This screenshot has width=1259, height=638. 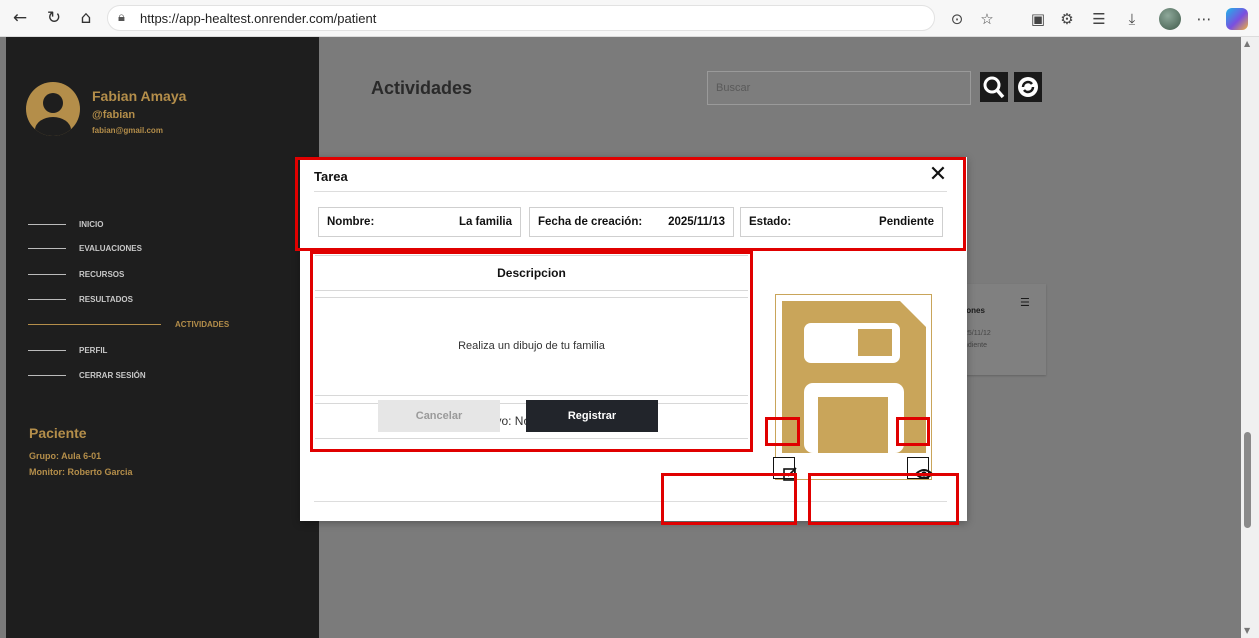 I want to click on split-screen-icon: ▣, so click(x=1038, y=19).